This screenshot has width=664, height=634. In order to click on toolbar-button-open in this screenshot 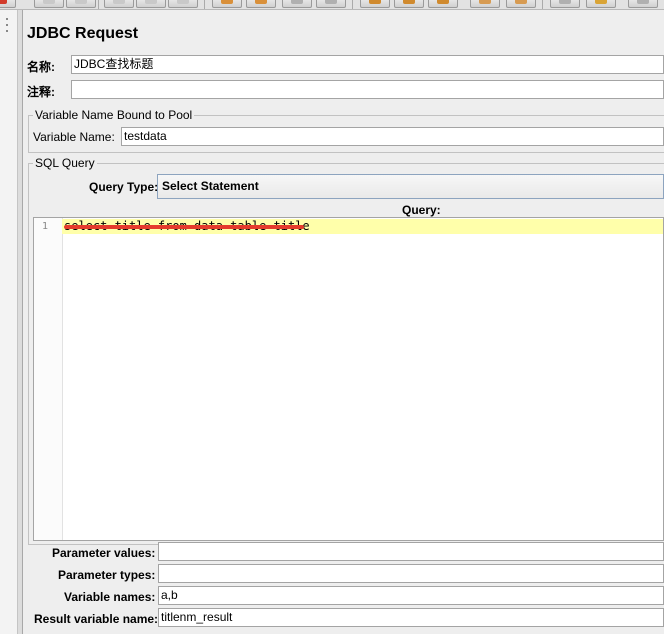, I will do `click(81, 4)`.